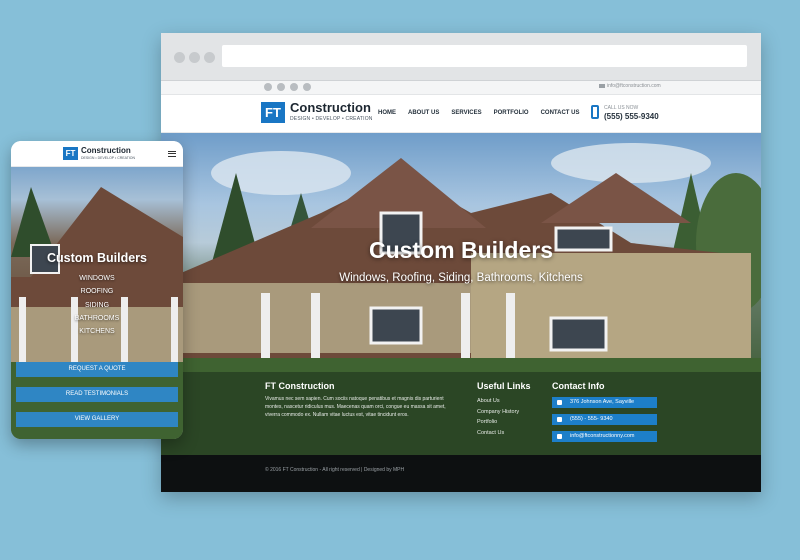  What do you see at coordinates (559, 402) in the screenshot?
I see `map-pin-icon` at bounding box center [559, 402].